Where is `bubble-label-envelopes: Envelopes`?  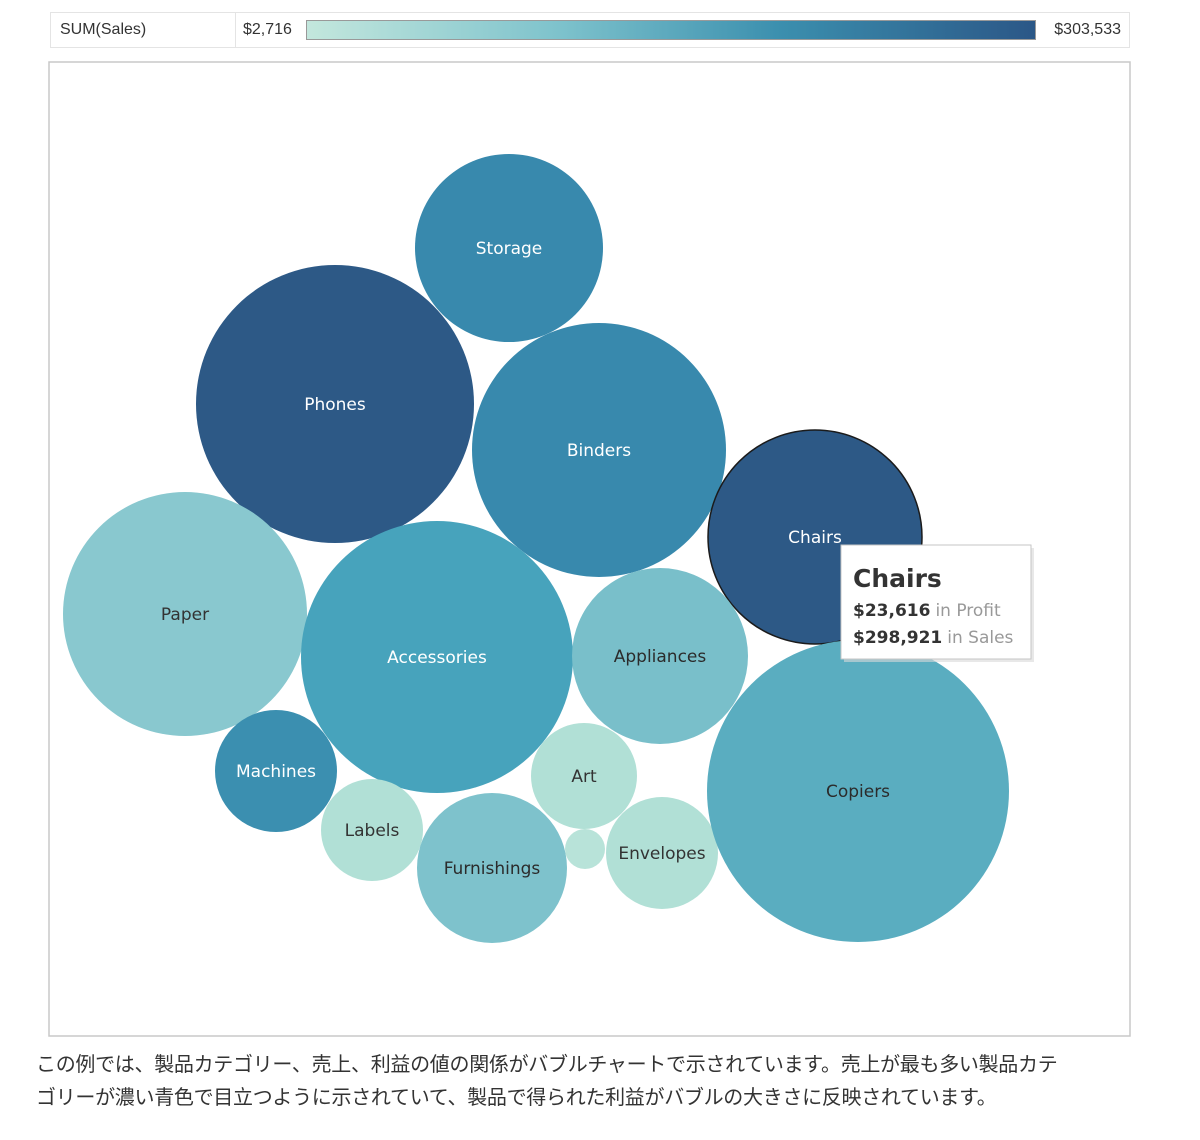 bubble-label-envelopes: Envelopes is located at coordinates (661, 854).